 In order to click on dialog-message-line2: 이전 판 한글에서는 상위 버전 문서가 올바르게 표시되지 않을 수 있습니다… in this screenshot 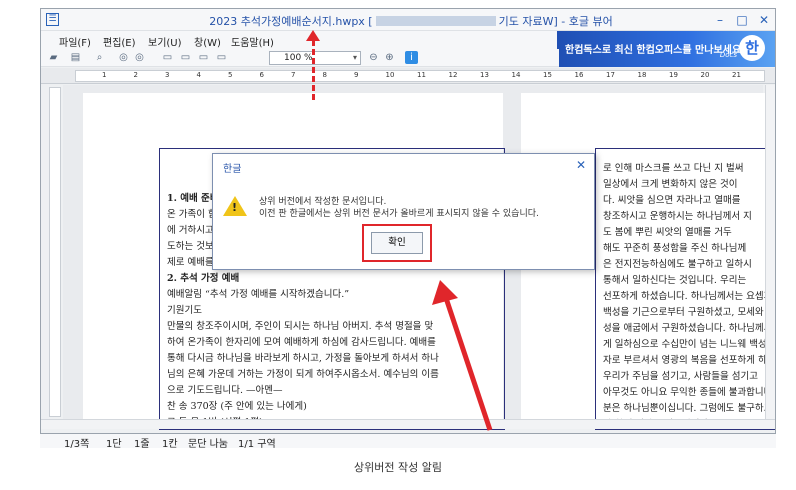, I will do `click(399, 214)`.